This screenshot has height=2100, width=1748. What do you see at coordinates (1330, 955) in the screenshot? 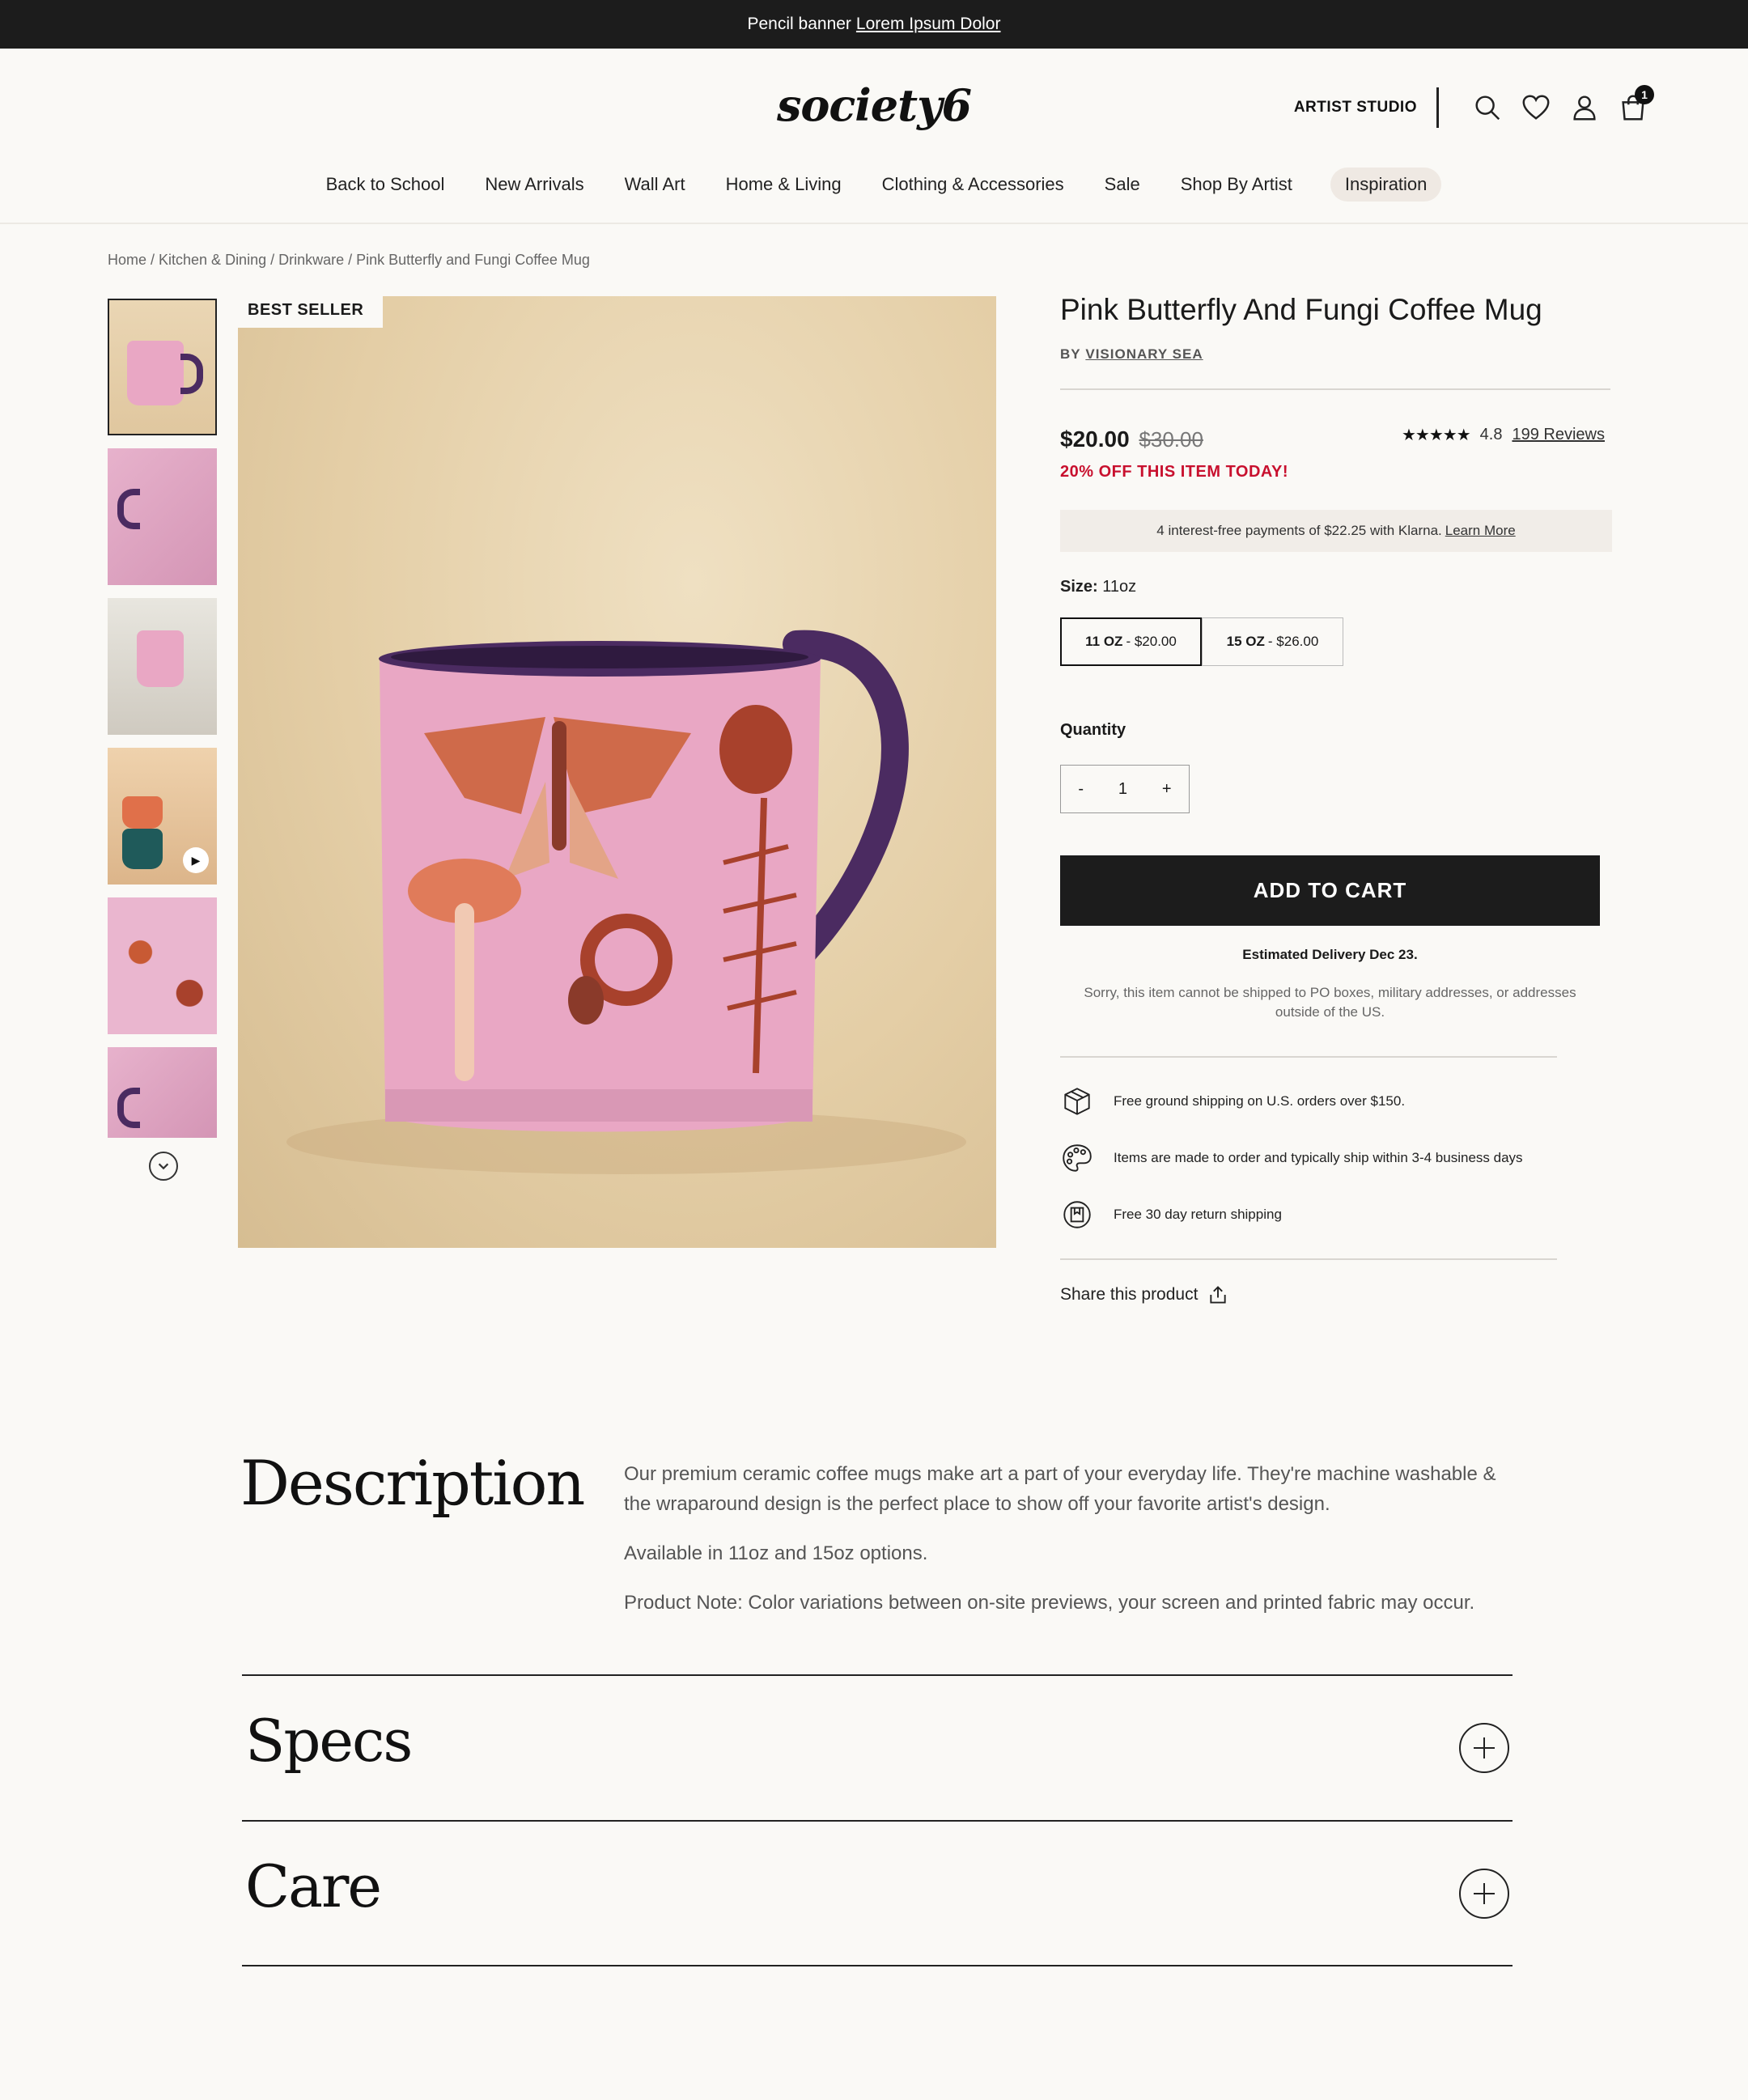
I see `estimated-delivery: Estimated Delivery Dec 23.` at bounding box center [1330, 955].